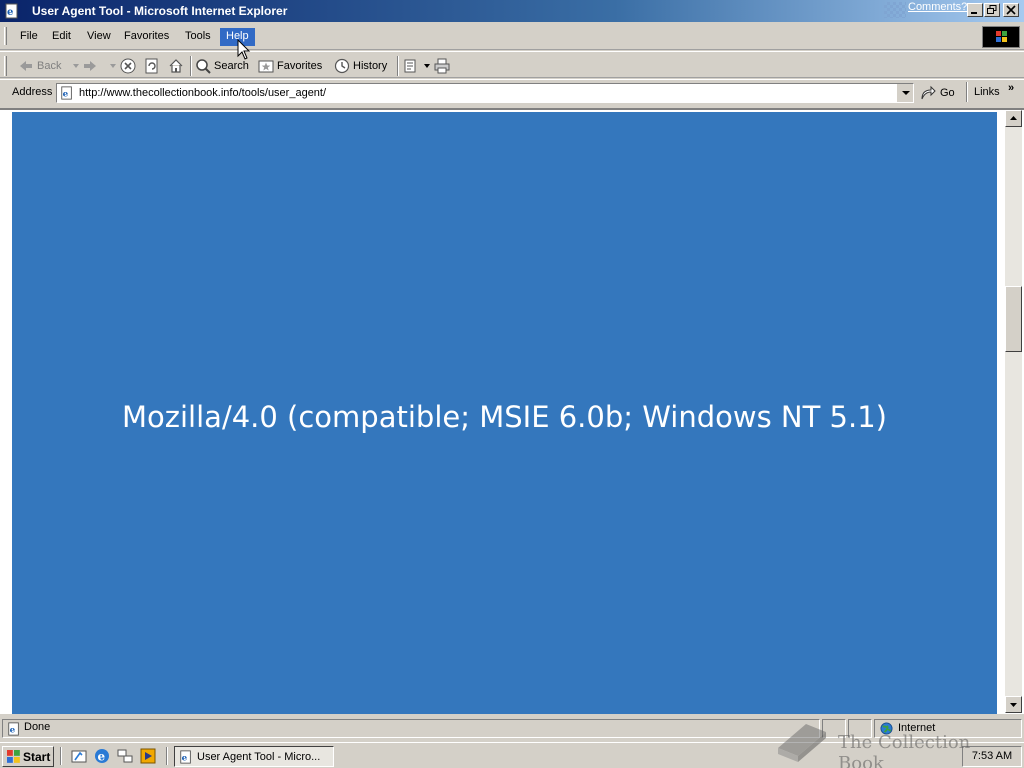 Image resolution: width=1024 pixels, height=768 pixels. I want to click on search-icon, so click(203, 66).